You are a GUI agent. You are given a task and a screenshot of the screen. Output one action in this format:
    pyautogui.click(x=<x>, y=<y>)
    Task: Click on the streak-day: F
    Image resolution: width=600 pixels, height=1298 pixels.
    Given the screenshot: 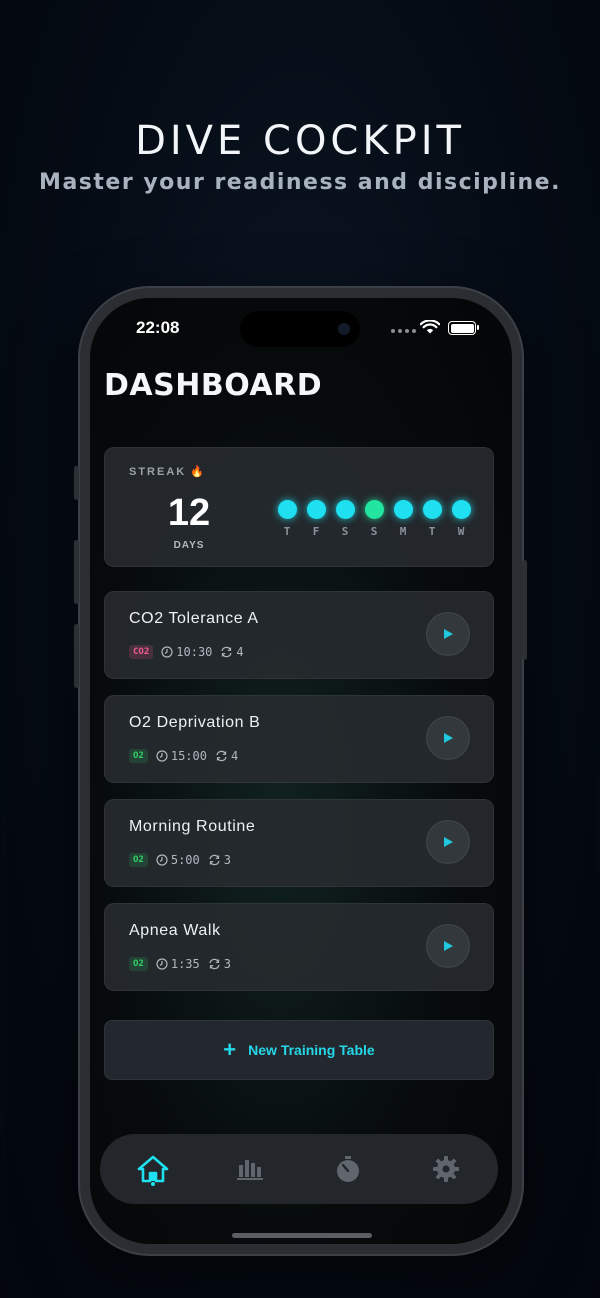 What is the action you would take?
    pyautogui.click(x=316, y=519)
    